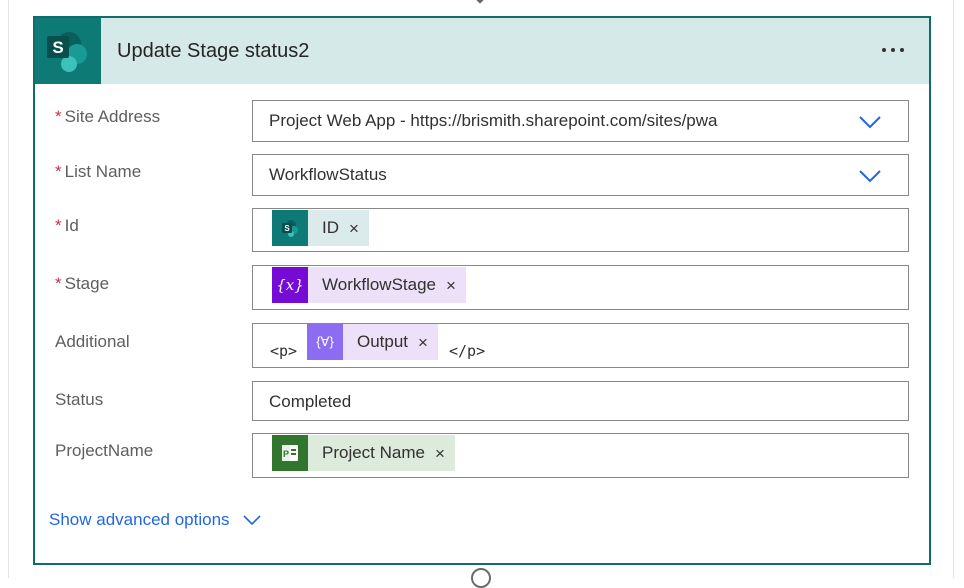  I want to click on card-header: S Update Stage status2, so click(482, 51).